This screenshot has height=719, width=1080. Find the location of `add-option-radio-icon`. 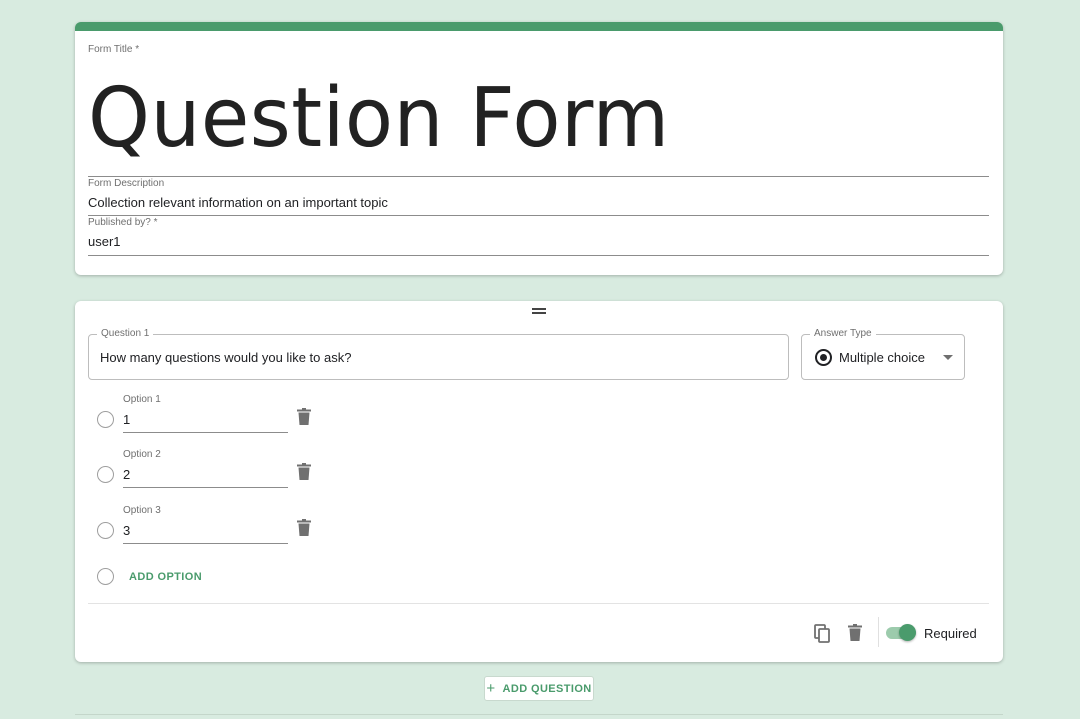

add-option-radio-icon is located at coordinates (105, 576).